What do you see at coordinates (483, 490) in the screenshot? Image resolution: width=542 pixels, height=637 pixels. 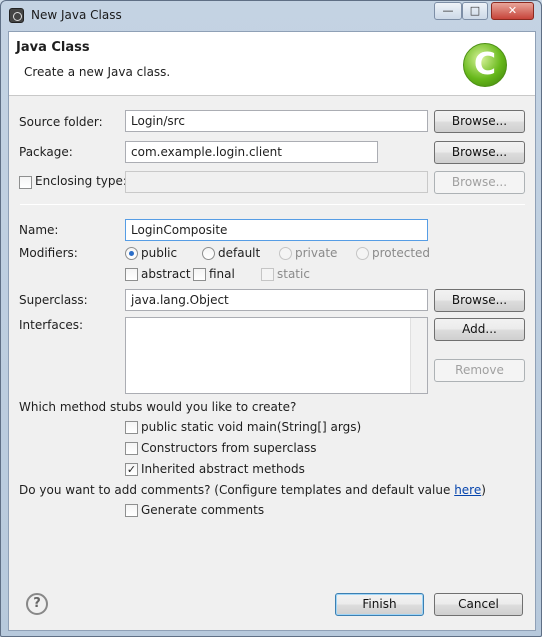 I see `comments-question-end: )` at bounding box center [483, 490].